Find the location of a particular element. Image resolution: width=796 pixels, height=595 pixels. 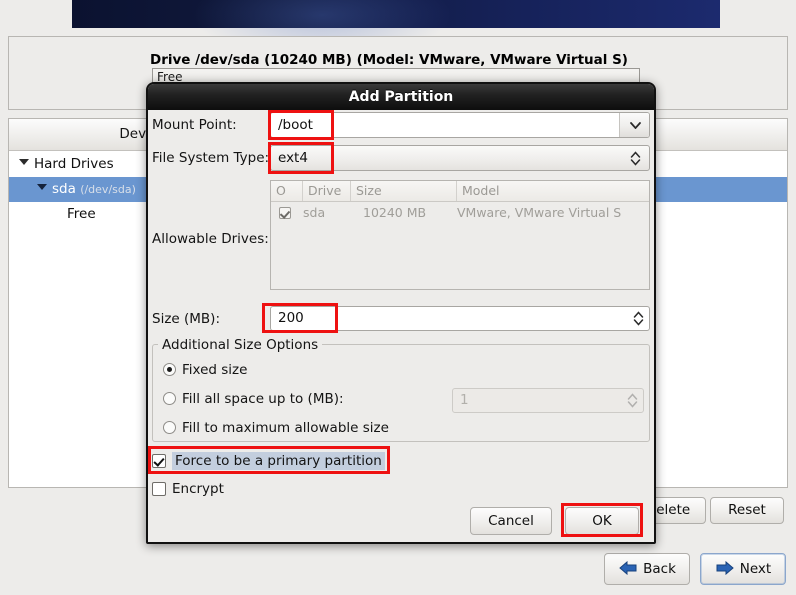

drive-checkbox-sda is located at coordinates (285, 213).